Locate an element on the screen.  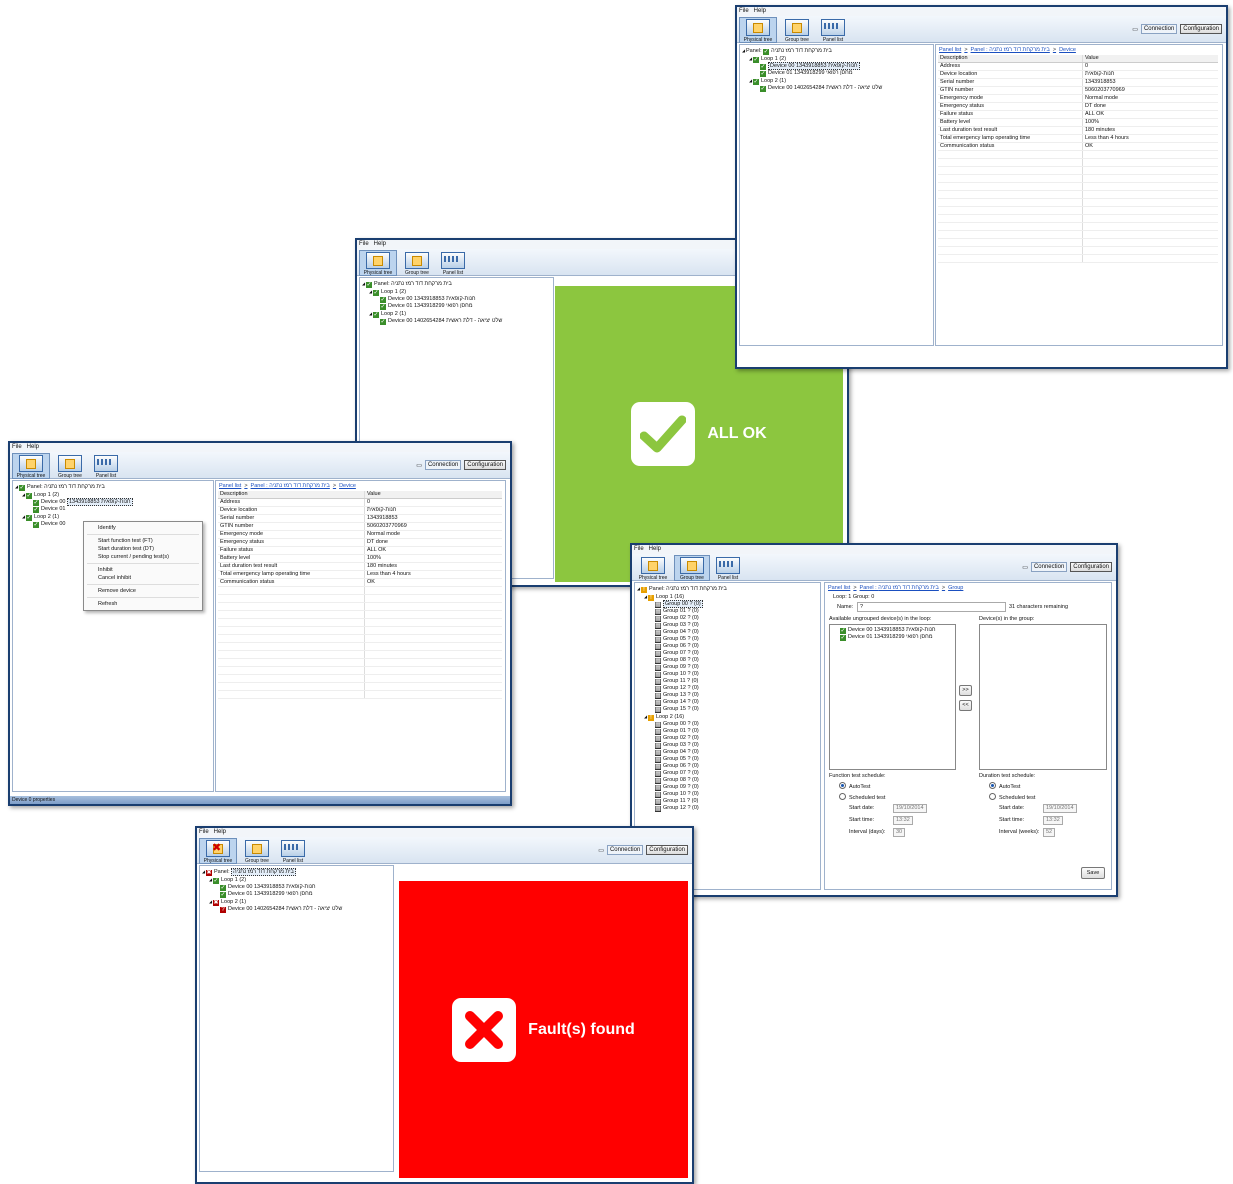
group-item: ▦ Group 08 ? (0) is located at coordinates (727, 780).